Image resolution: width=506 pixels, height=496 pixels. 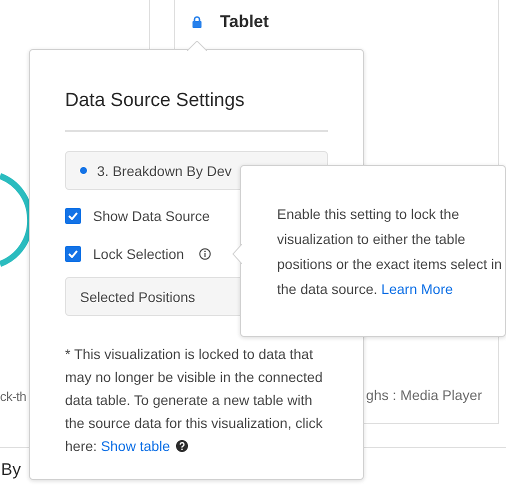 I want to click on card-title: Tablet, so click(x=244, y=22).